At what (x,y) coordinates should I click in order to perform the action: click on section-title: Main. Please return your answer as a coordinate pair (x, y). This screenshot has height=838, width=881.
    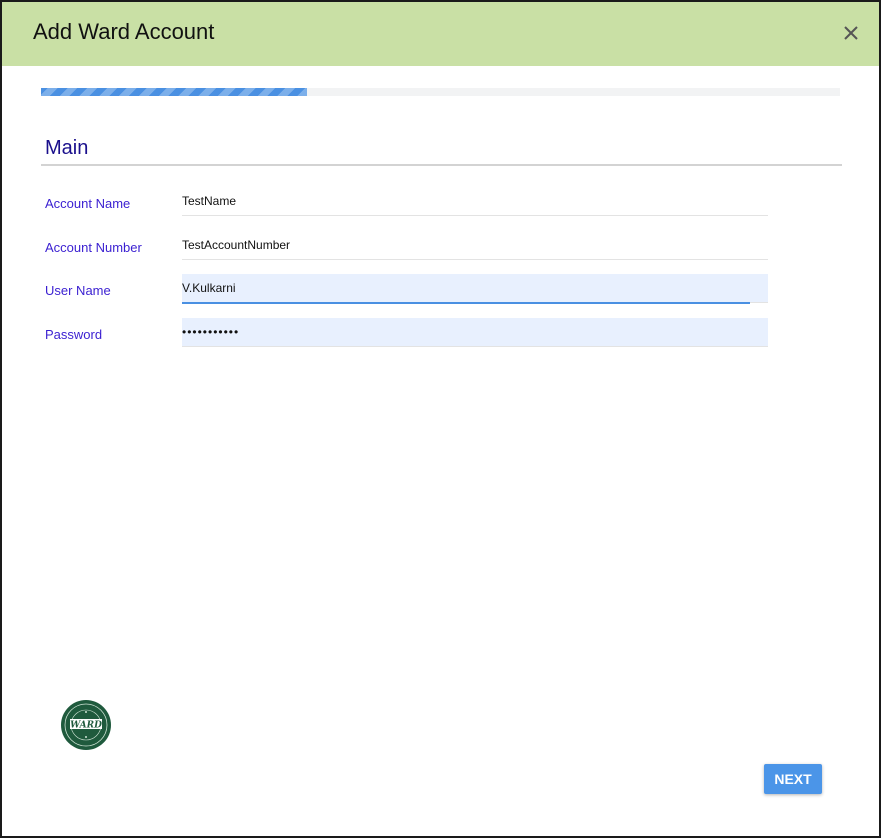
    Looking at the image, I should click on (67, 148).